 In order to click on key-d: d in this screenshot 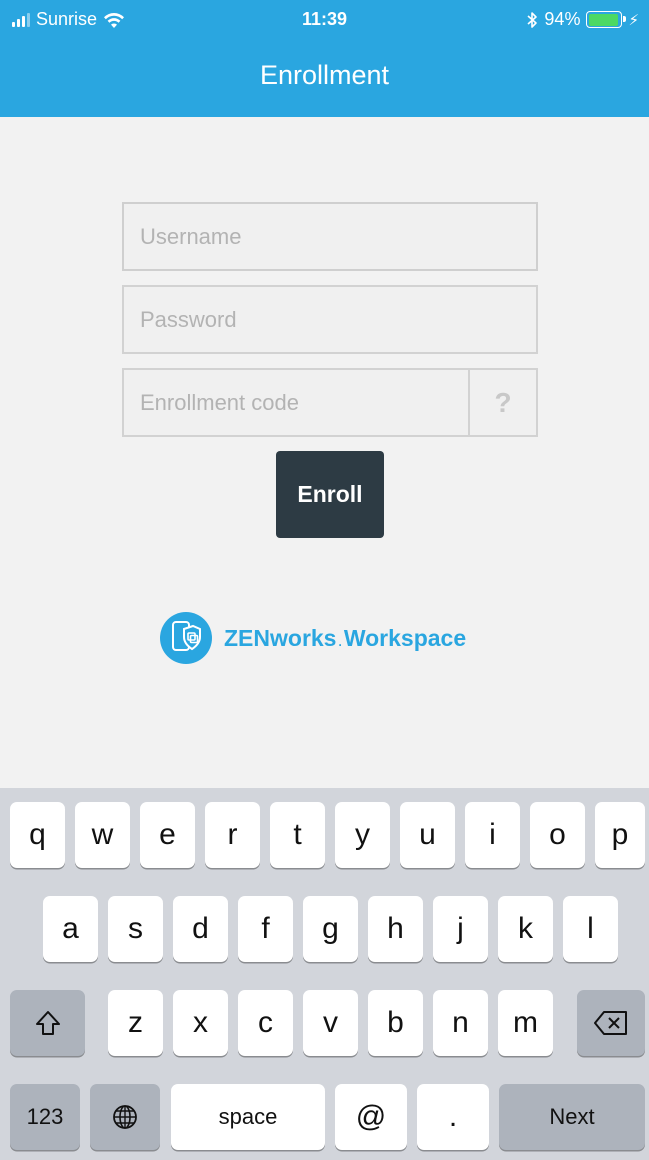, I will do `click(200, 929)`.